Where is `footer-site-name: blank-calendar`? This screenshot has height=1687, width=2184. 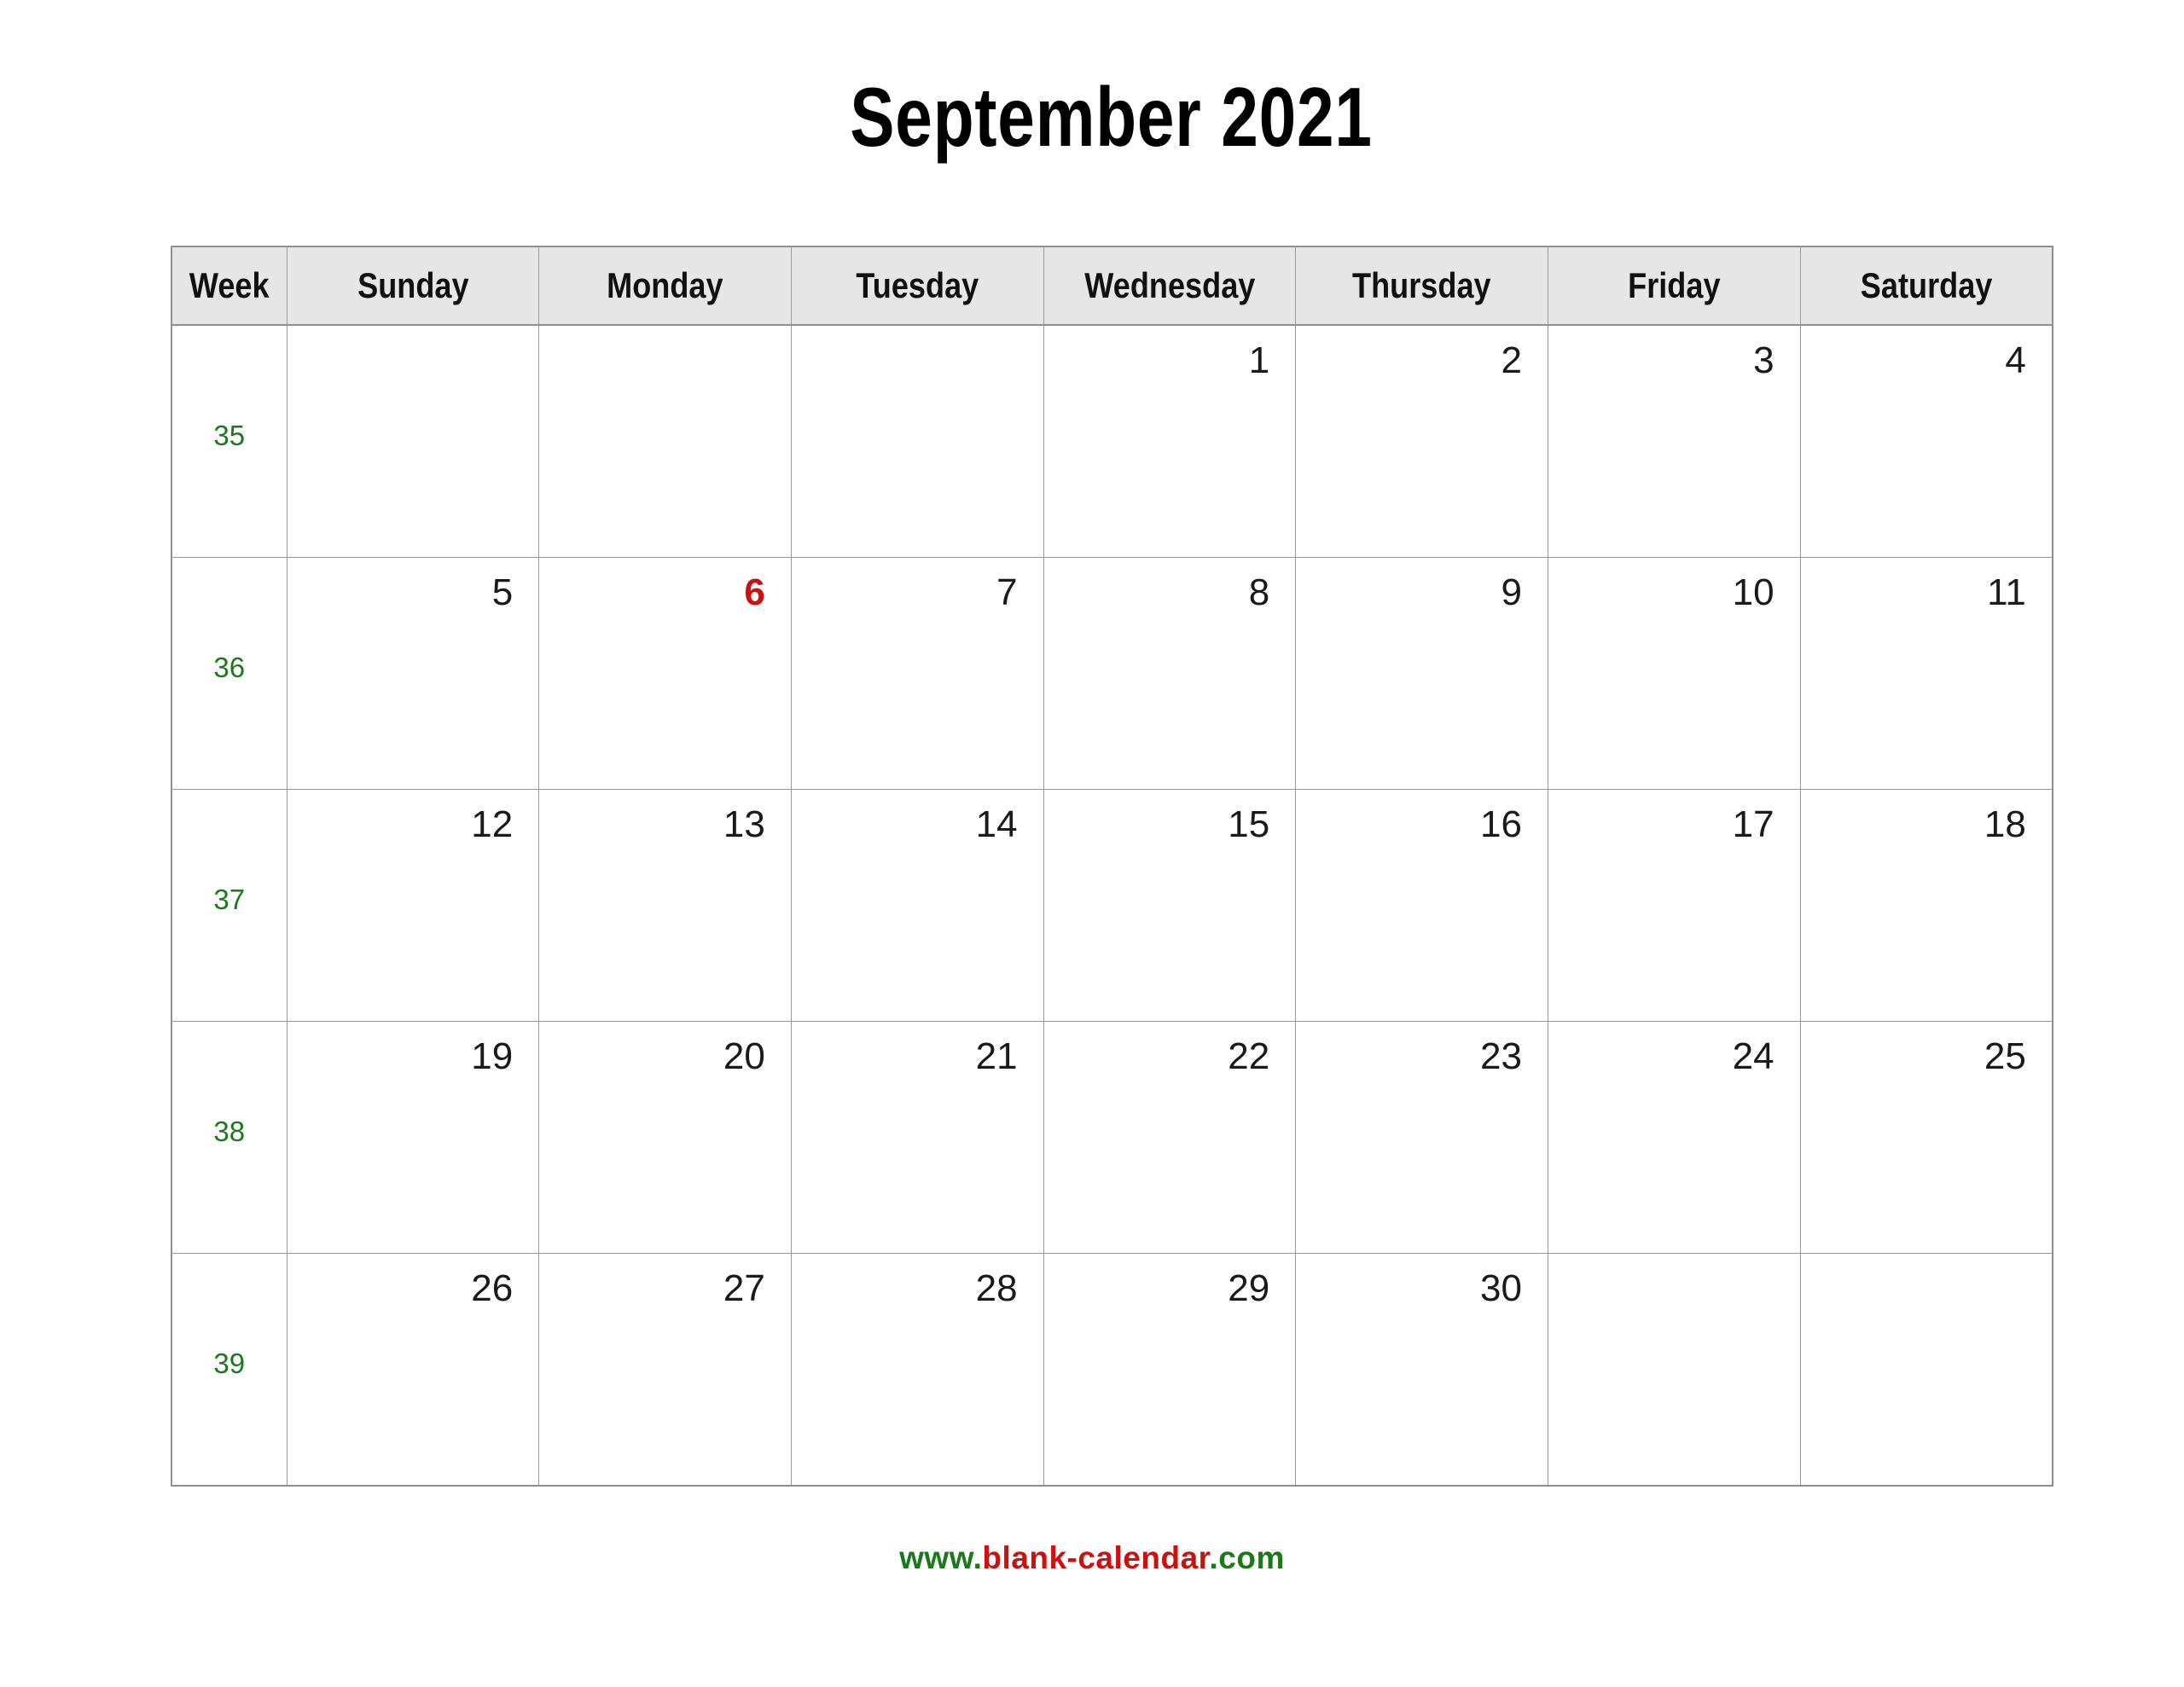
footer-site-name: blank-calendar is located at coordinates (1096, 1558).